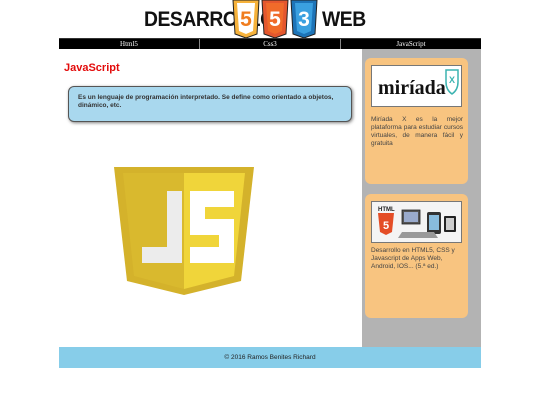  I want to click on css3-shield-logo: 5, so click(275, 19).